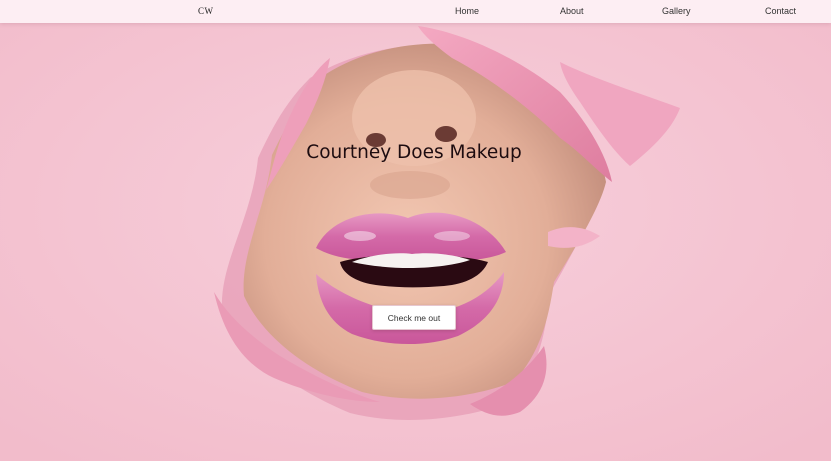  Describe the element at coordinates (414, 152) in the screenshot. I see `hero-title: Courtney Does Makeup` at that location.